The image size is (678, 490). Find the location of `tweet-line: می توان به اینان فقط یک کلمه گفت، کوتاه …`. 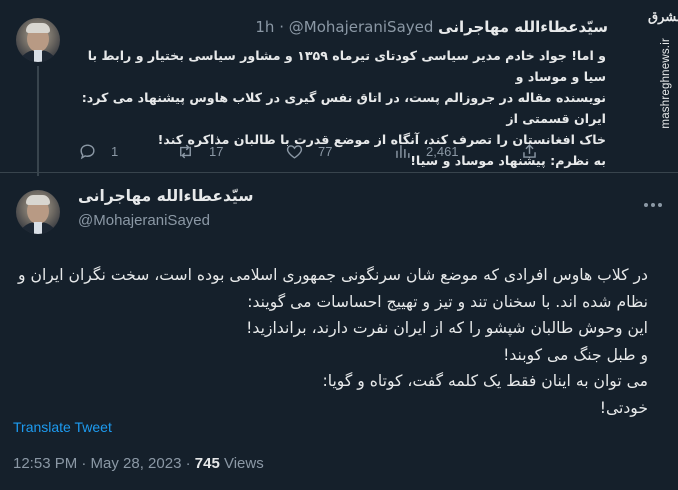

tweet-line: می توان به اینان فقط یک کلمه گفت، کوتاه … is located at coordinates (485, 381).